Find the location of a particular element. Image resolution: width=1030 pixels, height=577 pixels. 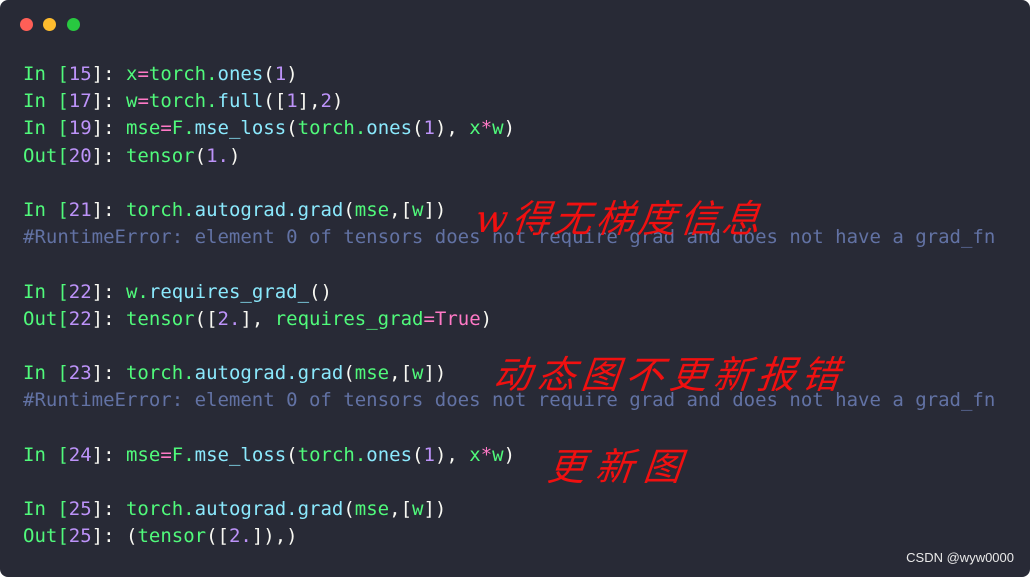

code-token: 2. is located at coordinates (229, 318).